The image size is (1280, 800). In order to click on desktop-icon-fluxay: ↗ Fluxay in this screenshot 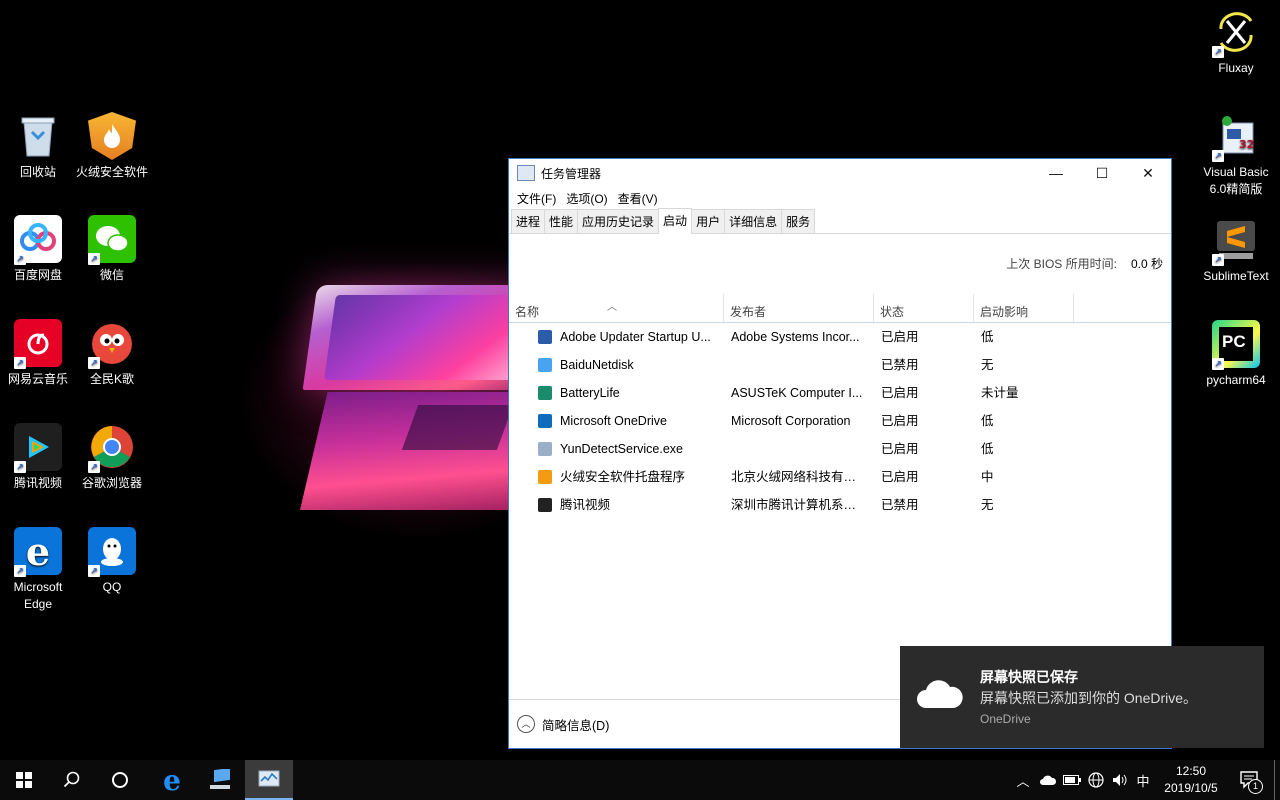, I will do `click(1236, 42)`.